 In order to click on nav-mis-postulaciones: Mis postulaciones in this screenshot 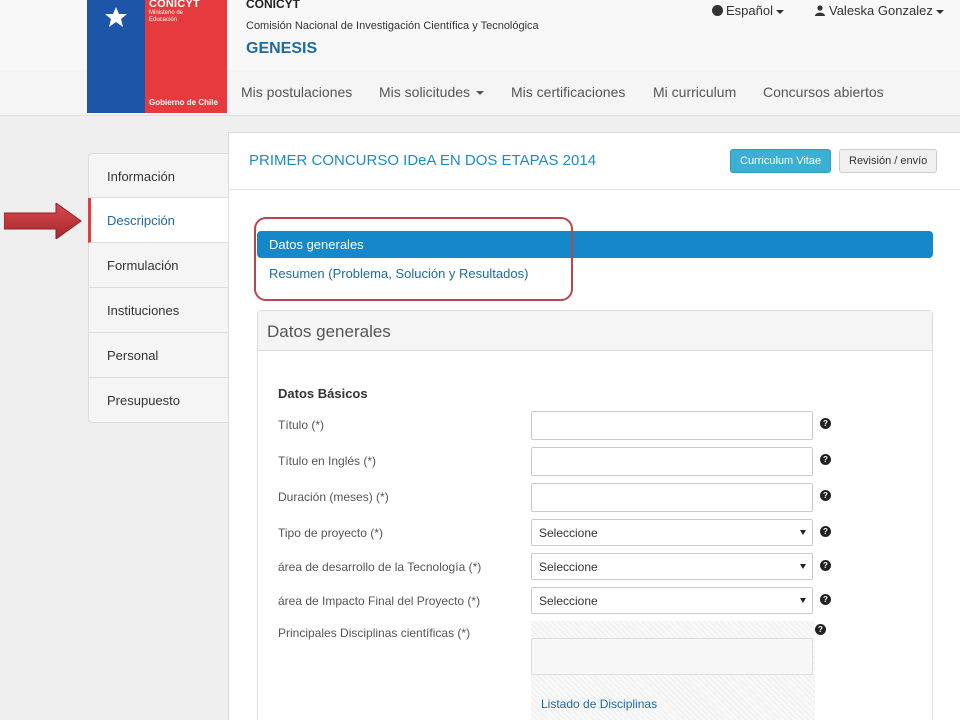, I will do `click(296, 92)`.